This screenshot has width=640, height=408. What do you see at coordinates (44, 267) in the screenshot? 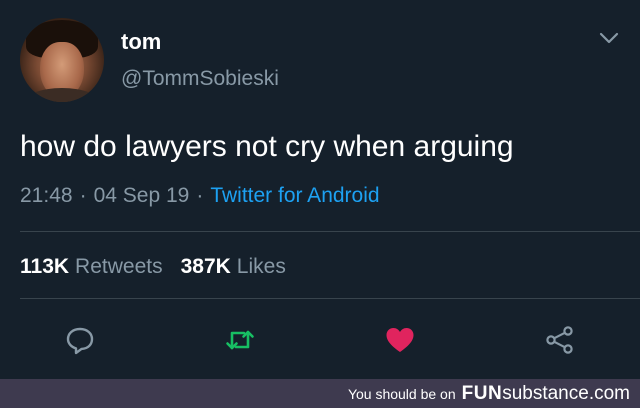
I see `retweets-count: 113K` at bounding box center [44, 267].